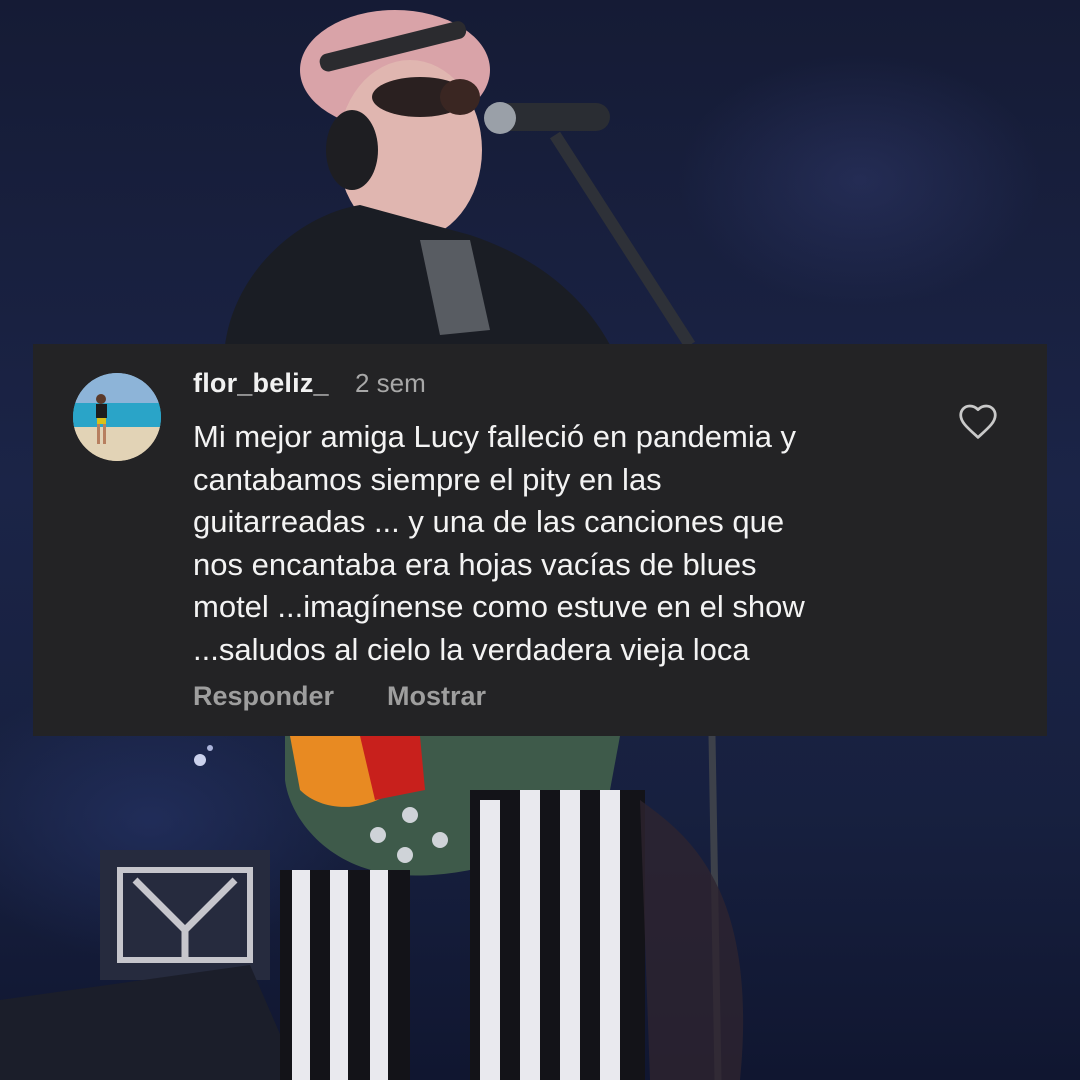 This screenshot has height=1080, width=1080. I want to click on reply-button: Responder, so click(263, 696).